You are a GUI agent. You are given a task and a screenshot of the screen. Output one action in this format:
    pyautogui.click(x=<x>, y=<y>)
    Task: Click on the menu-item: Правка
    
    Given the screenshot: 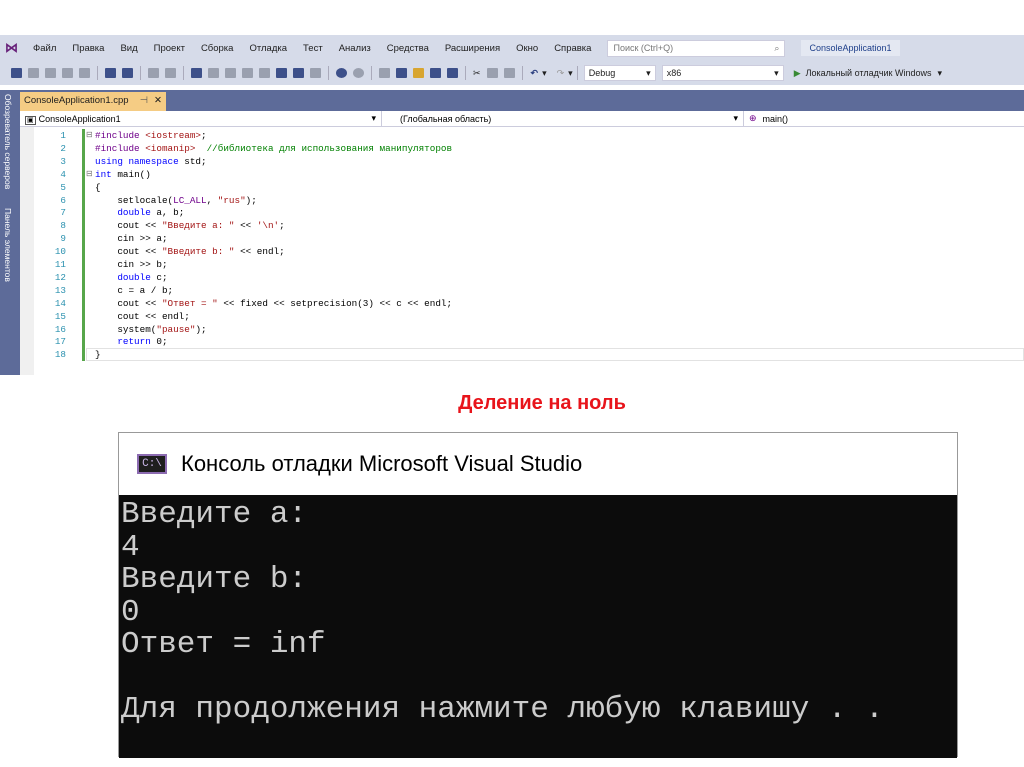 What is the action you would take?
    pyautogui.click(x=88, y=48)
    